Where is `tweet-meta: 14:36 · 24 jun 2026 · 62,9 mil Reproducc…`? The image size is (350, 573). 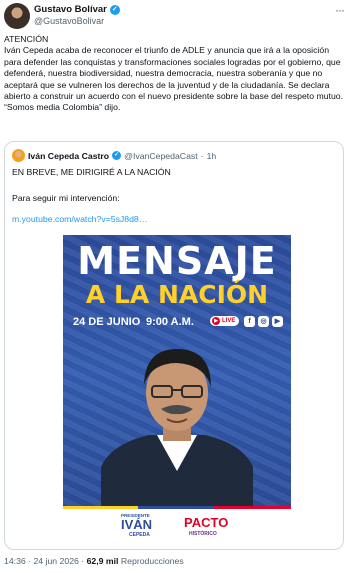
tweet-meta: 14:36 · 24 jun 2026 · 62,9 mil Reproducc… is located at coordinates (94, 561).